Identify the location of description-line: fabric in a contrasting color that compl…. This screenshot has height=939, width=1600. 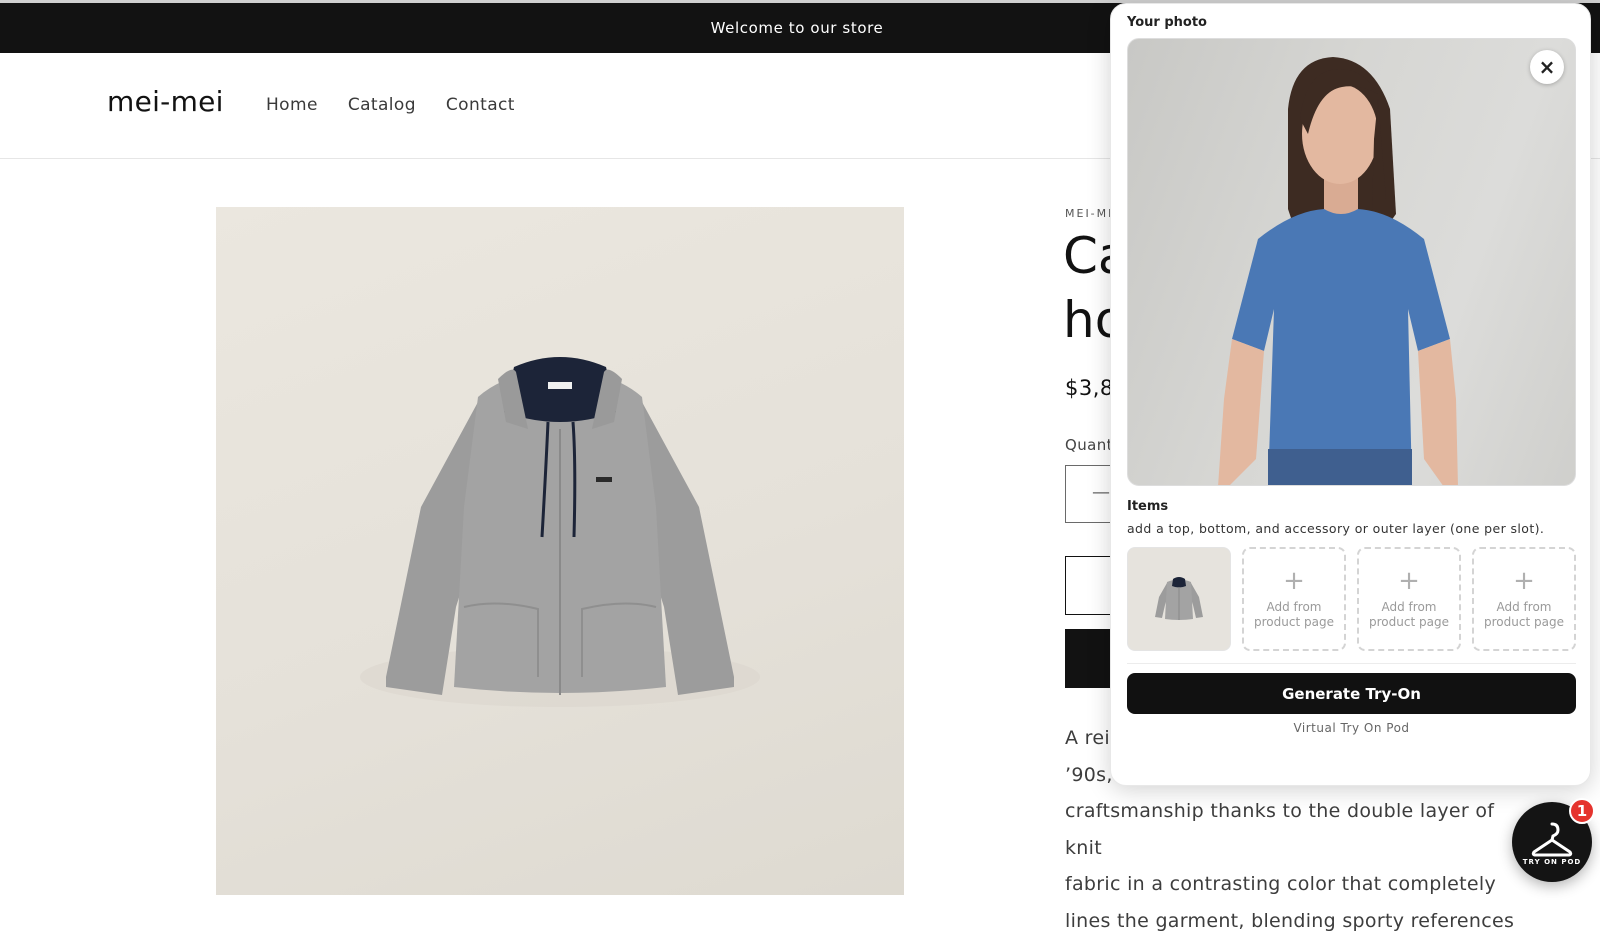
(1295, 884).